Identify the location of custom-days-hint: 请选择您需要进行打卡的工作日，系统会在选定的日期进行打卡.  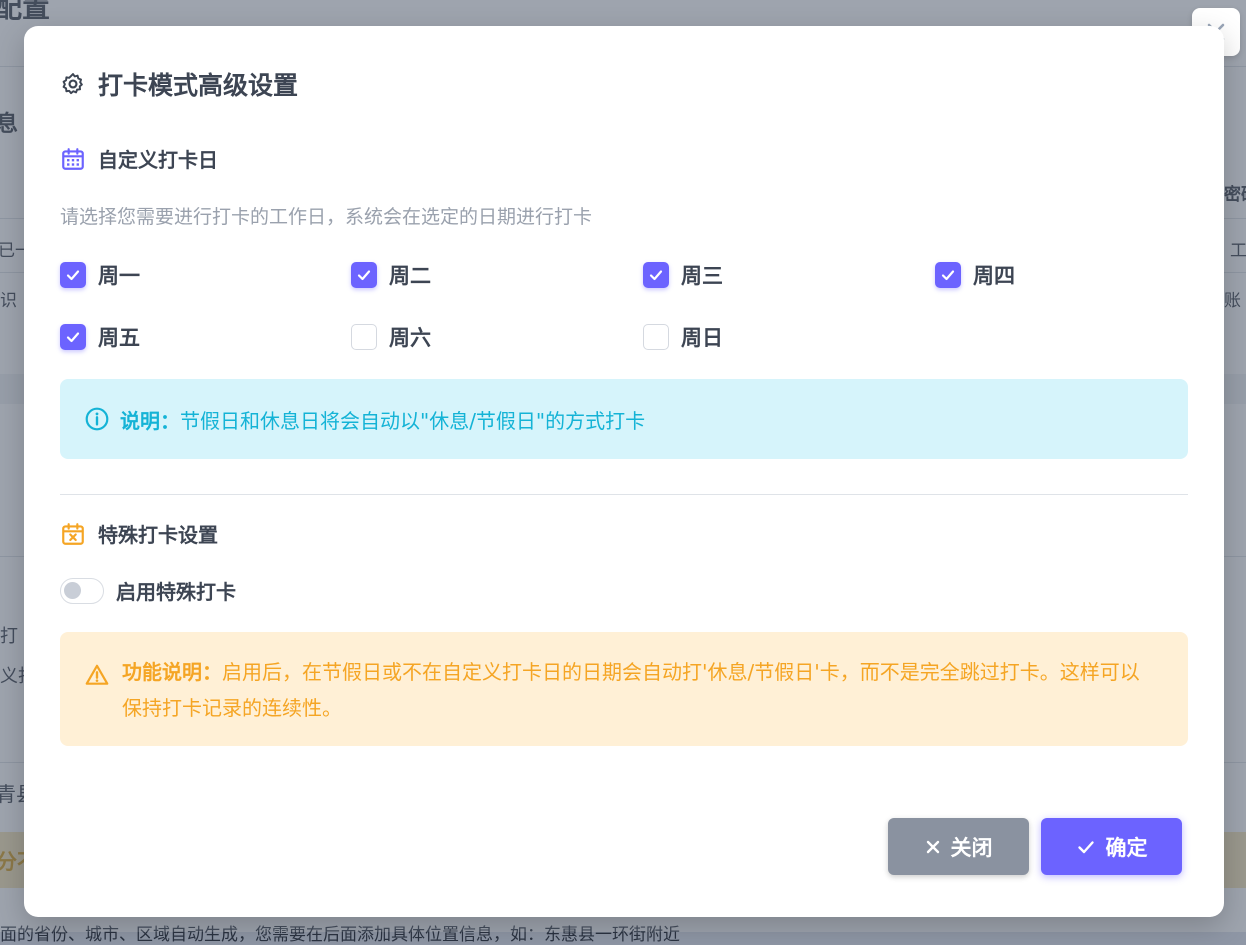
(326, 217).